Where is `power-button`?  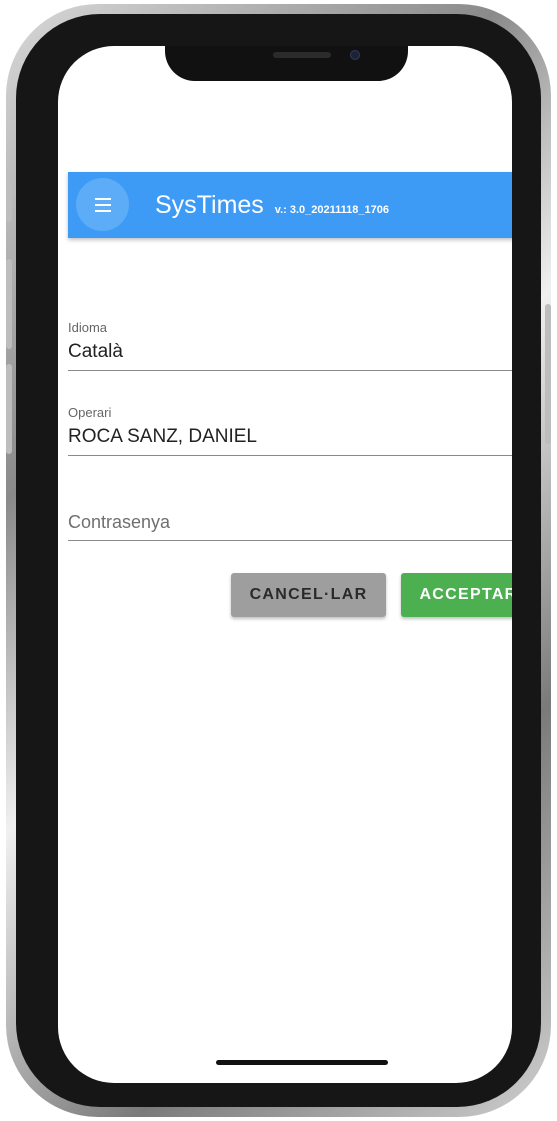 power-button is located at coordinates (548, 374).